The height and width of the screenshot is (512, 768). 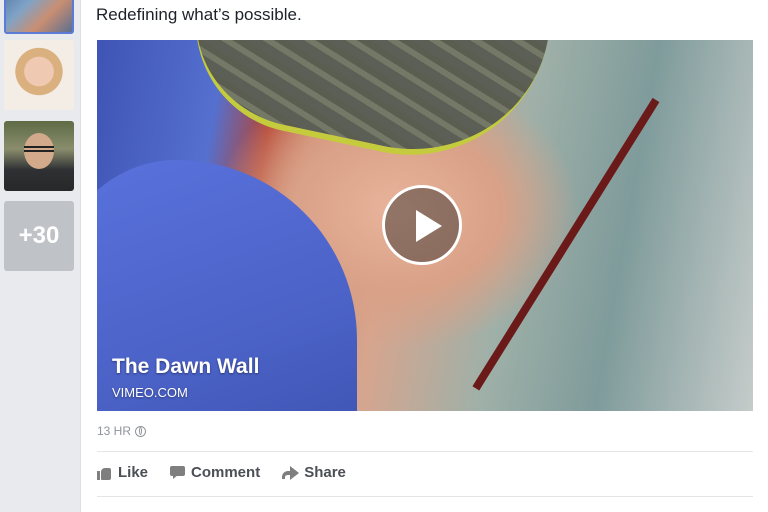 What do you see at coordinates (362, 110) in the screenshot?
I see `video-image-hat` at bounding box center [362, 110].